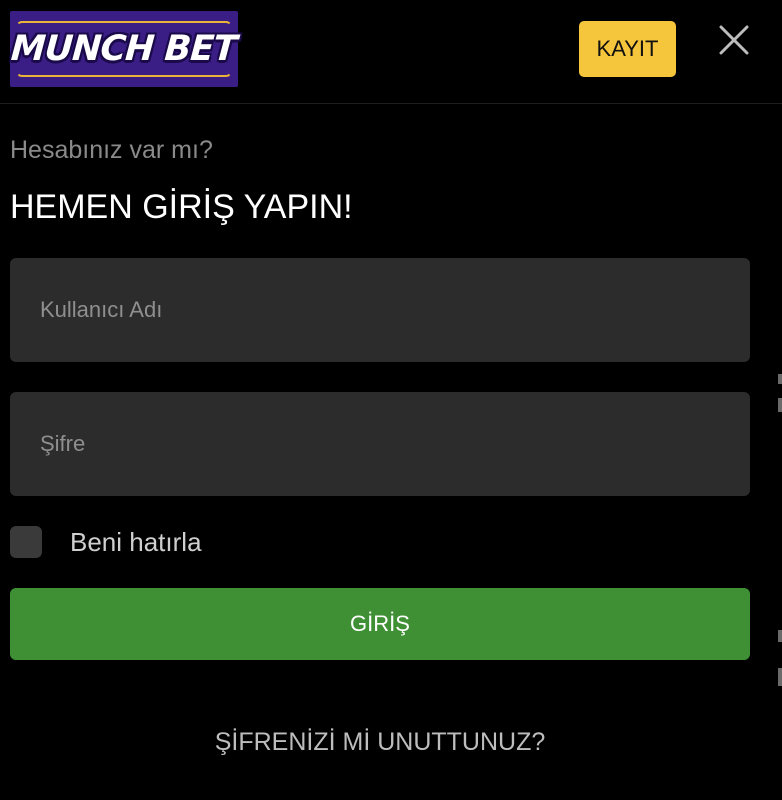 This screenshot has width=782, height=800. What do you see at coordinates (380, 624) in the screenshot?
I see `login-button: GİRİŞ` at bounding box center [380, 624].